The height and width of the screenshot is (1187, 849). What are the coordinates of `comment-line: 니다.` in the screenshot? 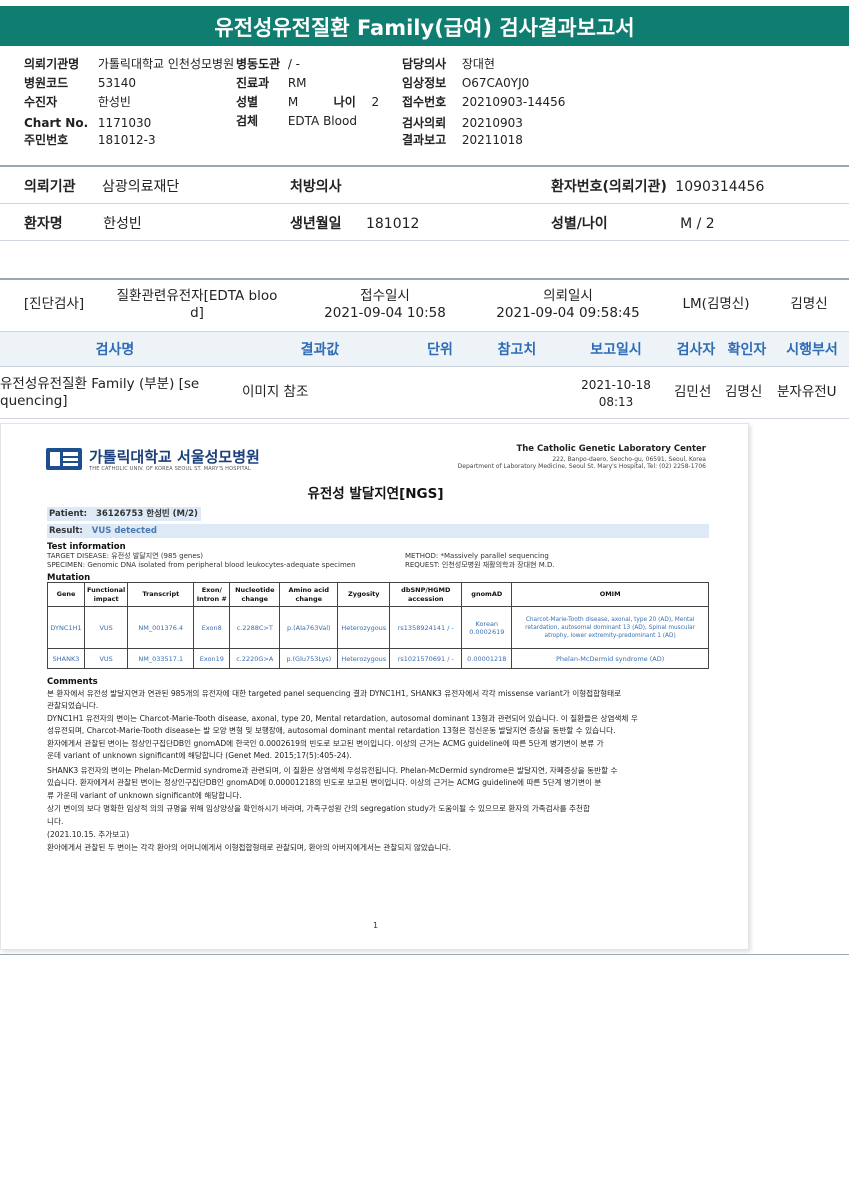 It's located at (55, 821).